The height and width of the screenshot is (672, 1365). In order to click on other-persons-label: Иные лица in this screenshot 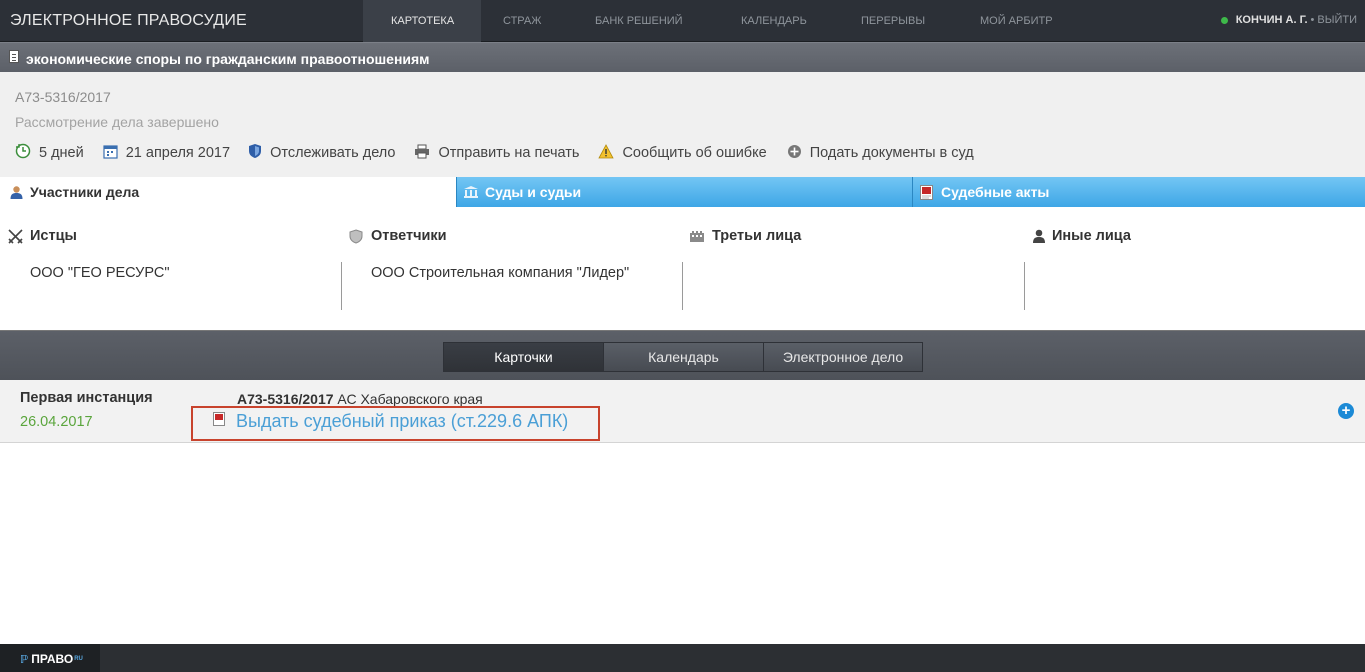, I will do `click(1091, 236)`.